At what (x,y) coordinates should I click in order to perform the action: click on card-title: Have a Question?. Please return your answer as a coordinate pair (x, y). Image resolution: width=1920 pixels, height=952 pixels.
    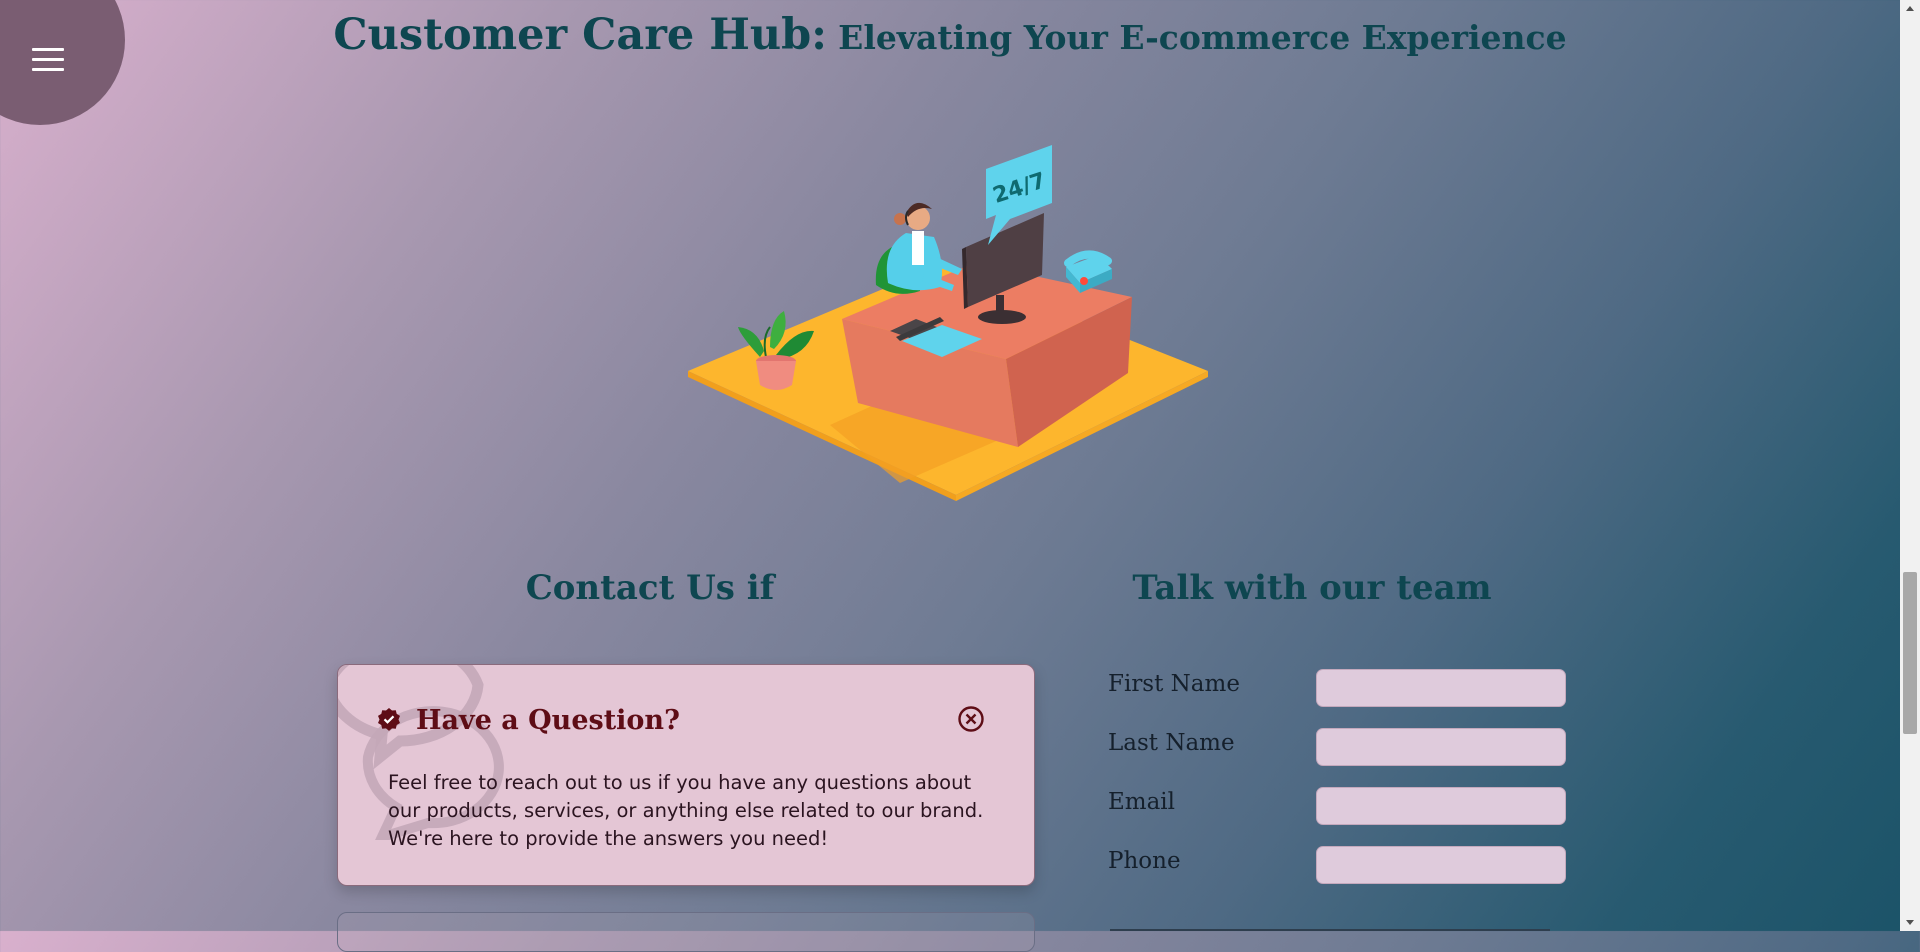
    Looking at the image, I should click on (548, 720).